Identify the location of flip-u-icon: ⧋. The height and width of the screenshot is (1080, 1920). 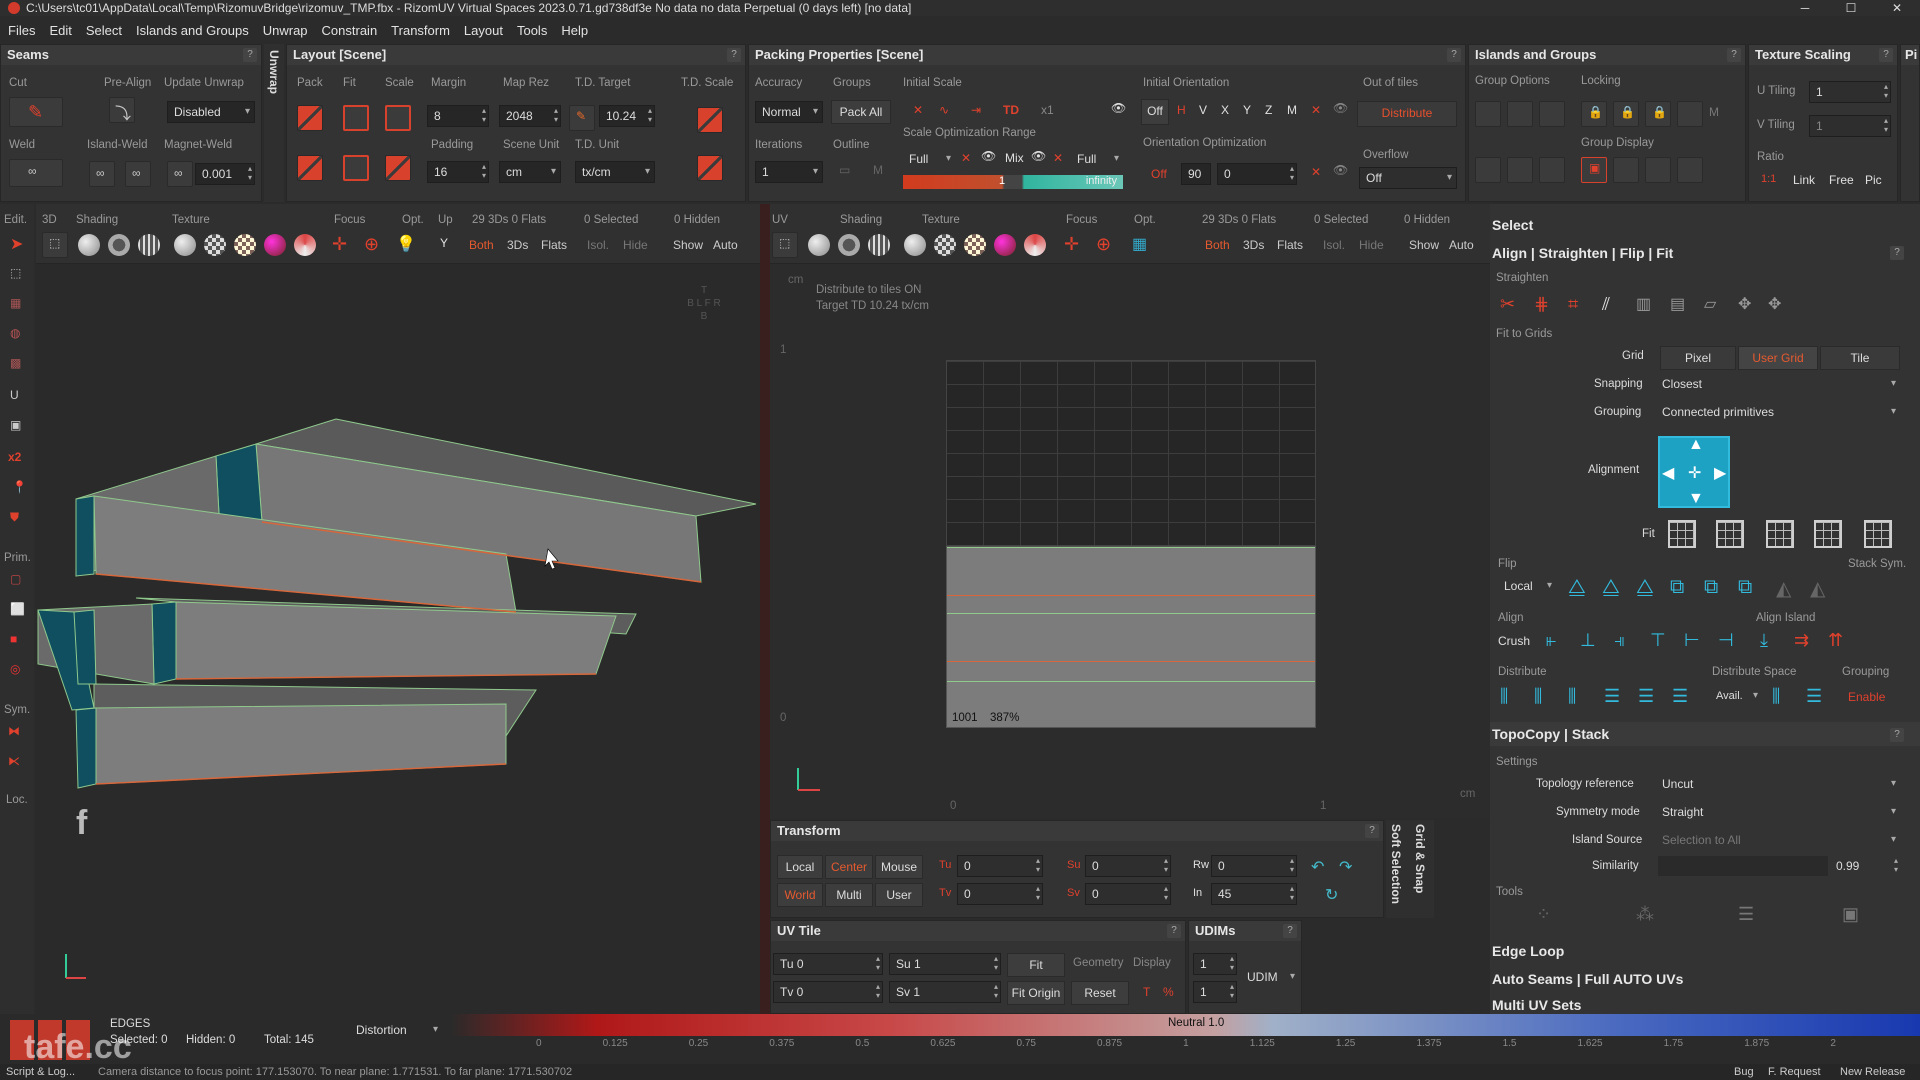
(1577, 587).